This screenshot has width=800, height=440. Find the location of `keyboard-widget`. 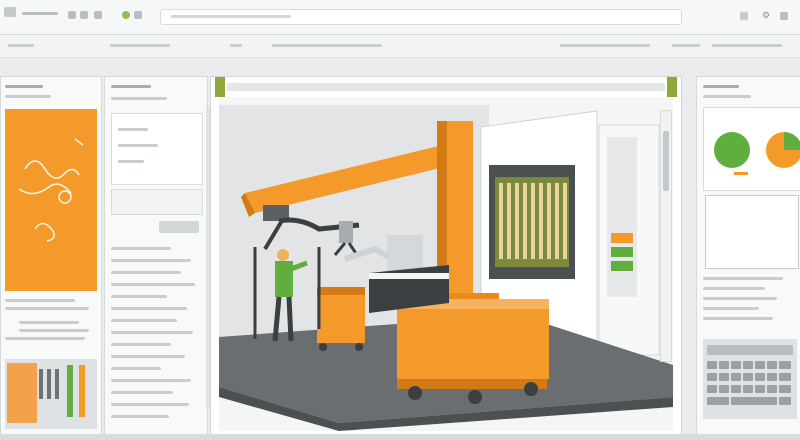

keyboard-widget is located at coordinates (750, 379).